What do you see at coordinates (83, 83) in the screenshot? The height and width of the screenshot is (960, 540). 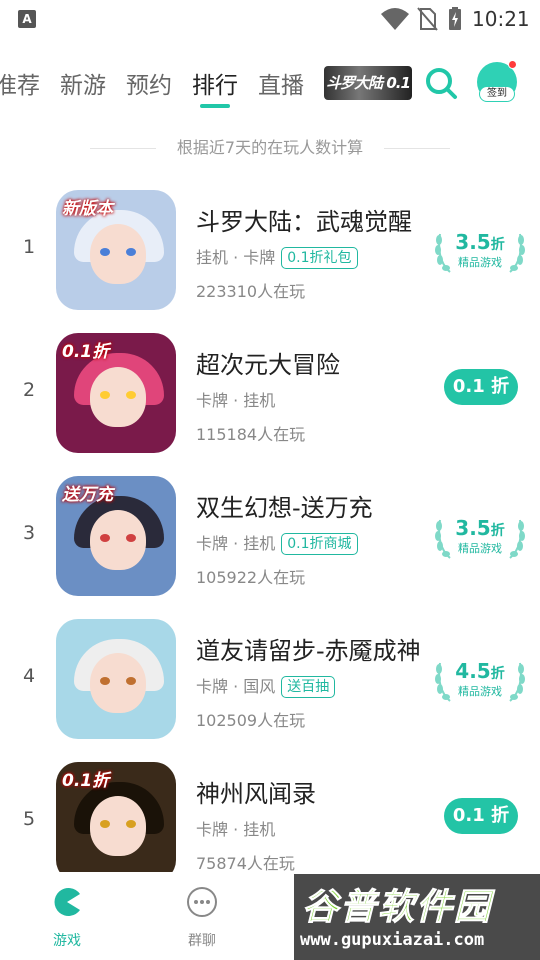 I see `tab-new-games: 新游` at bounding box center [83, 83].